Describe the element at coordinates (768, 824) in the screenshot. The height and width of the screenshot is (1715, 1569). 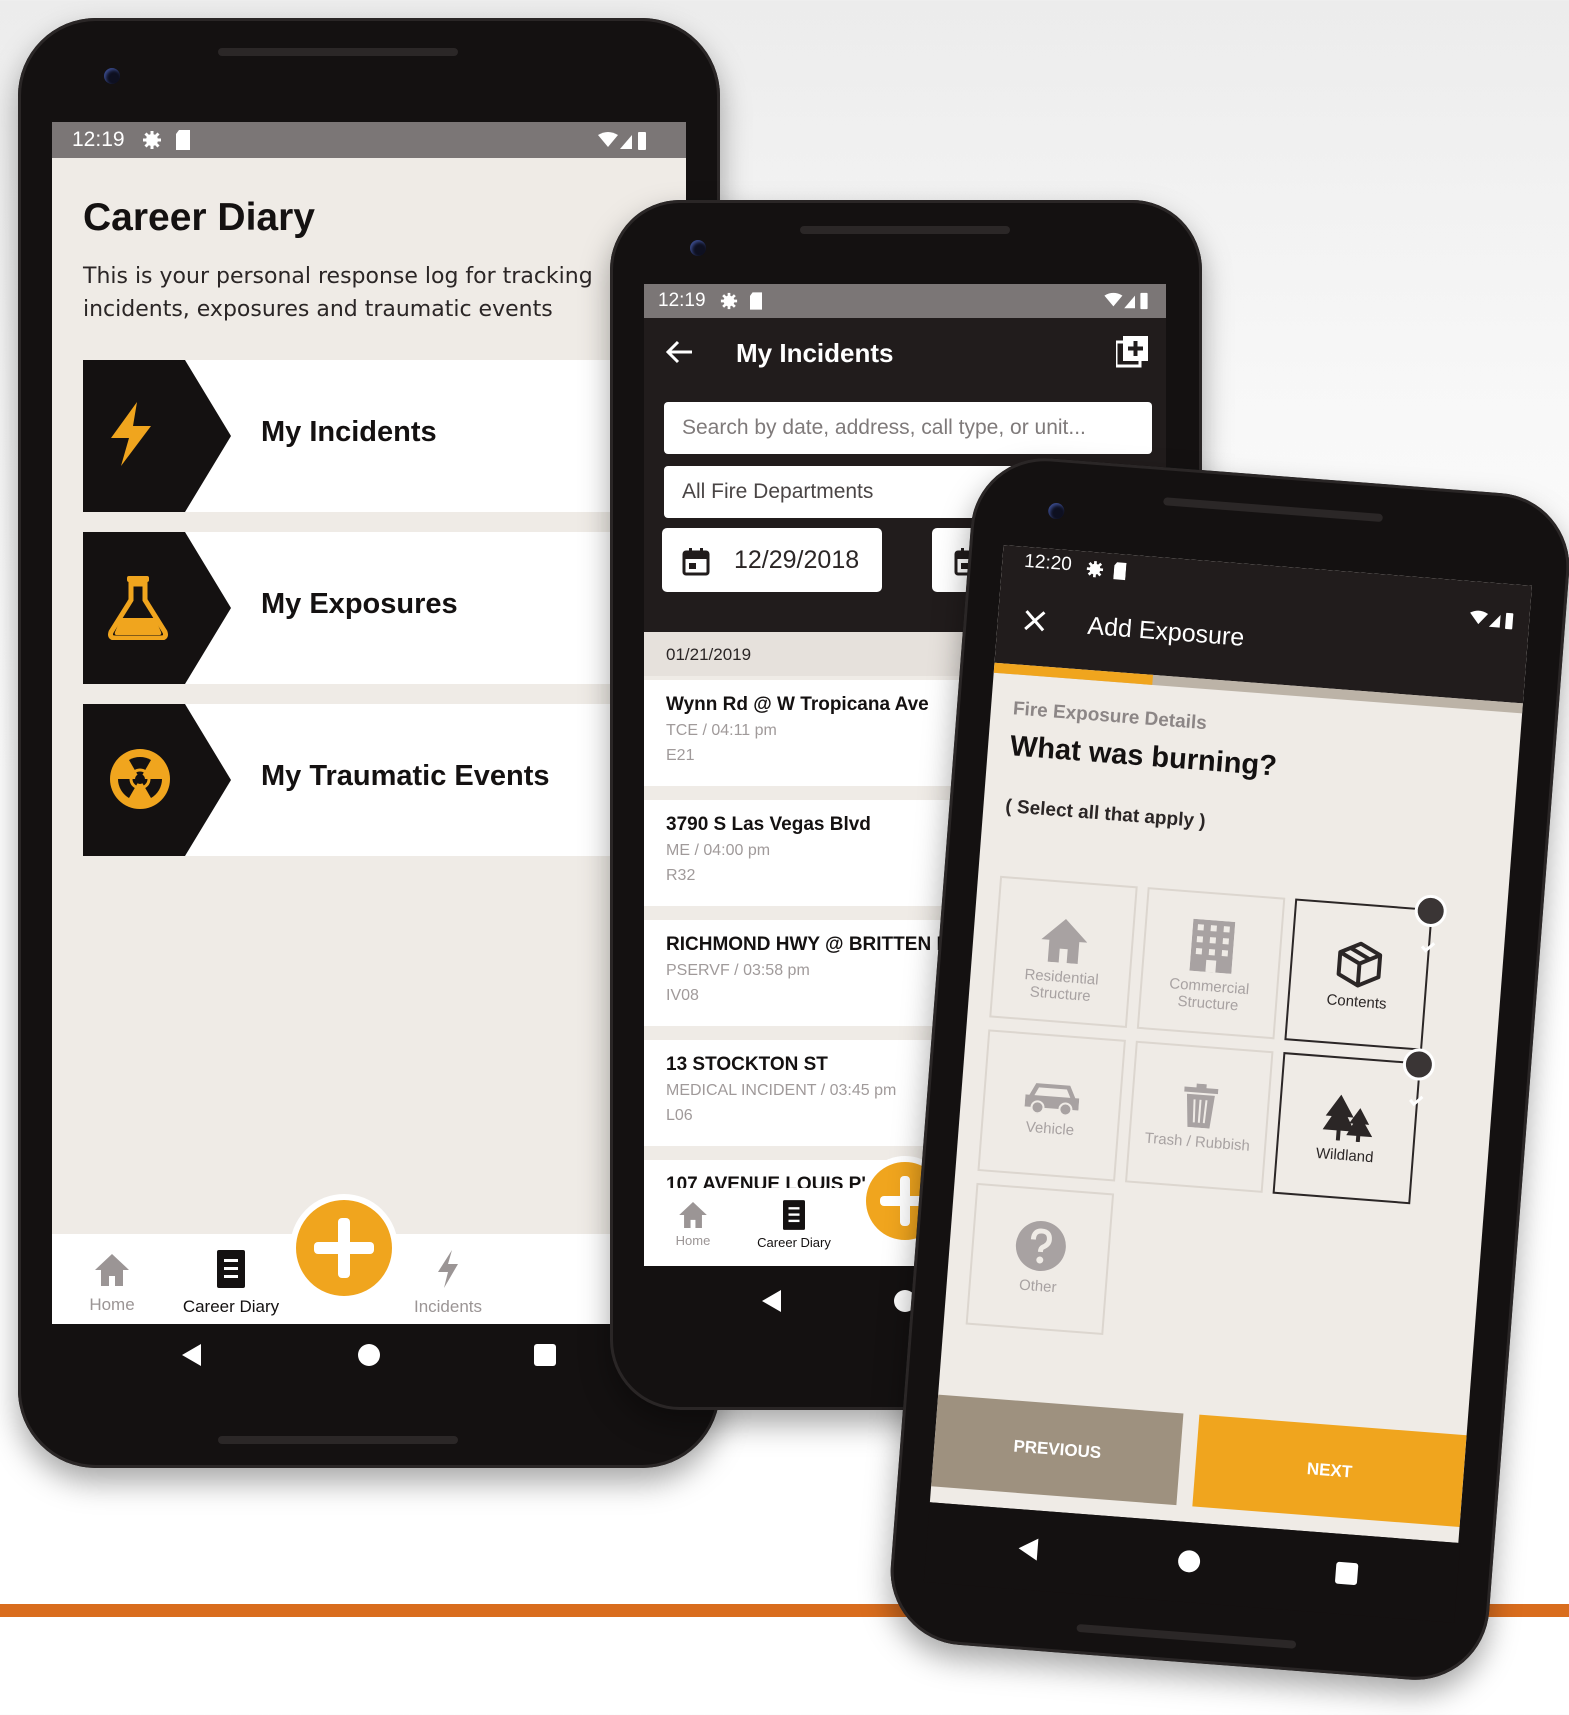
I see `incident-address: 3790 S Las Vegas Blvd` at that location.